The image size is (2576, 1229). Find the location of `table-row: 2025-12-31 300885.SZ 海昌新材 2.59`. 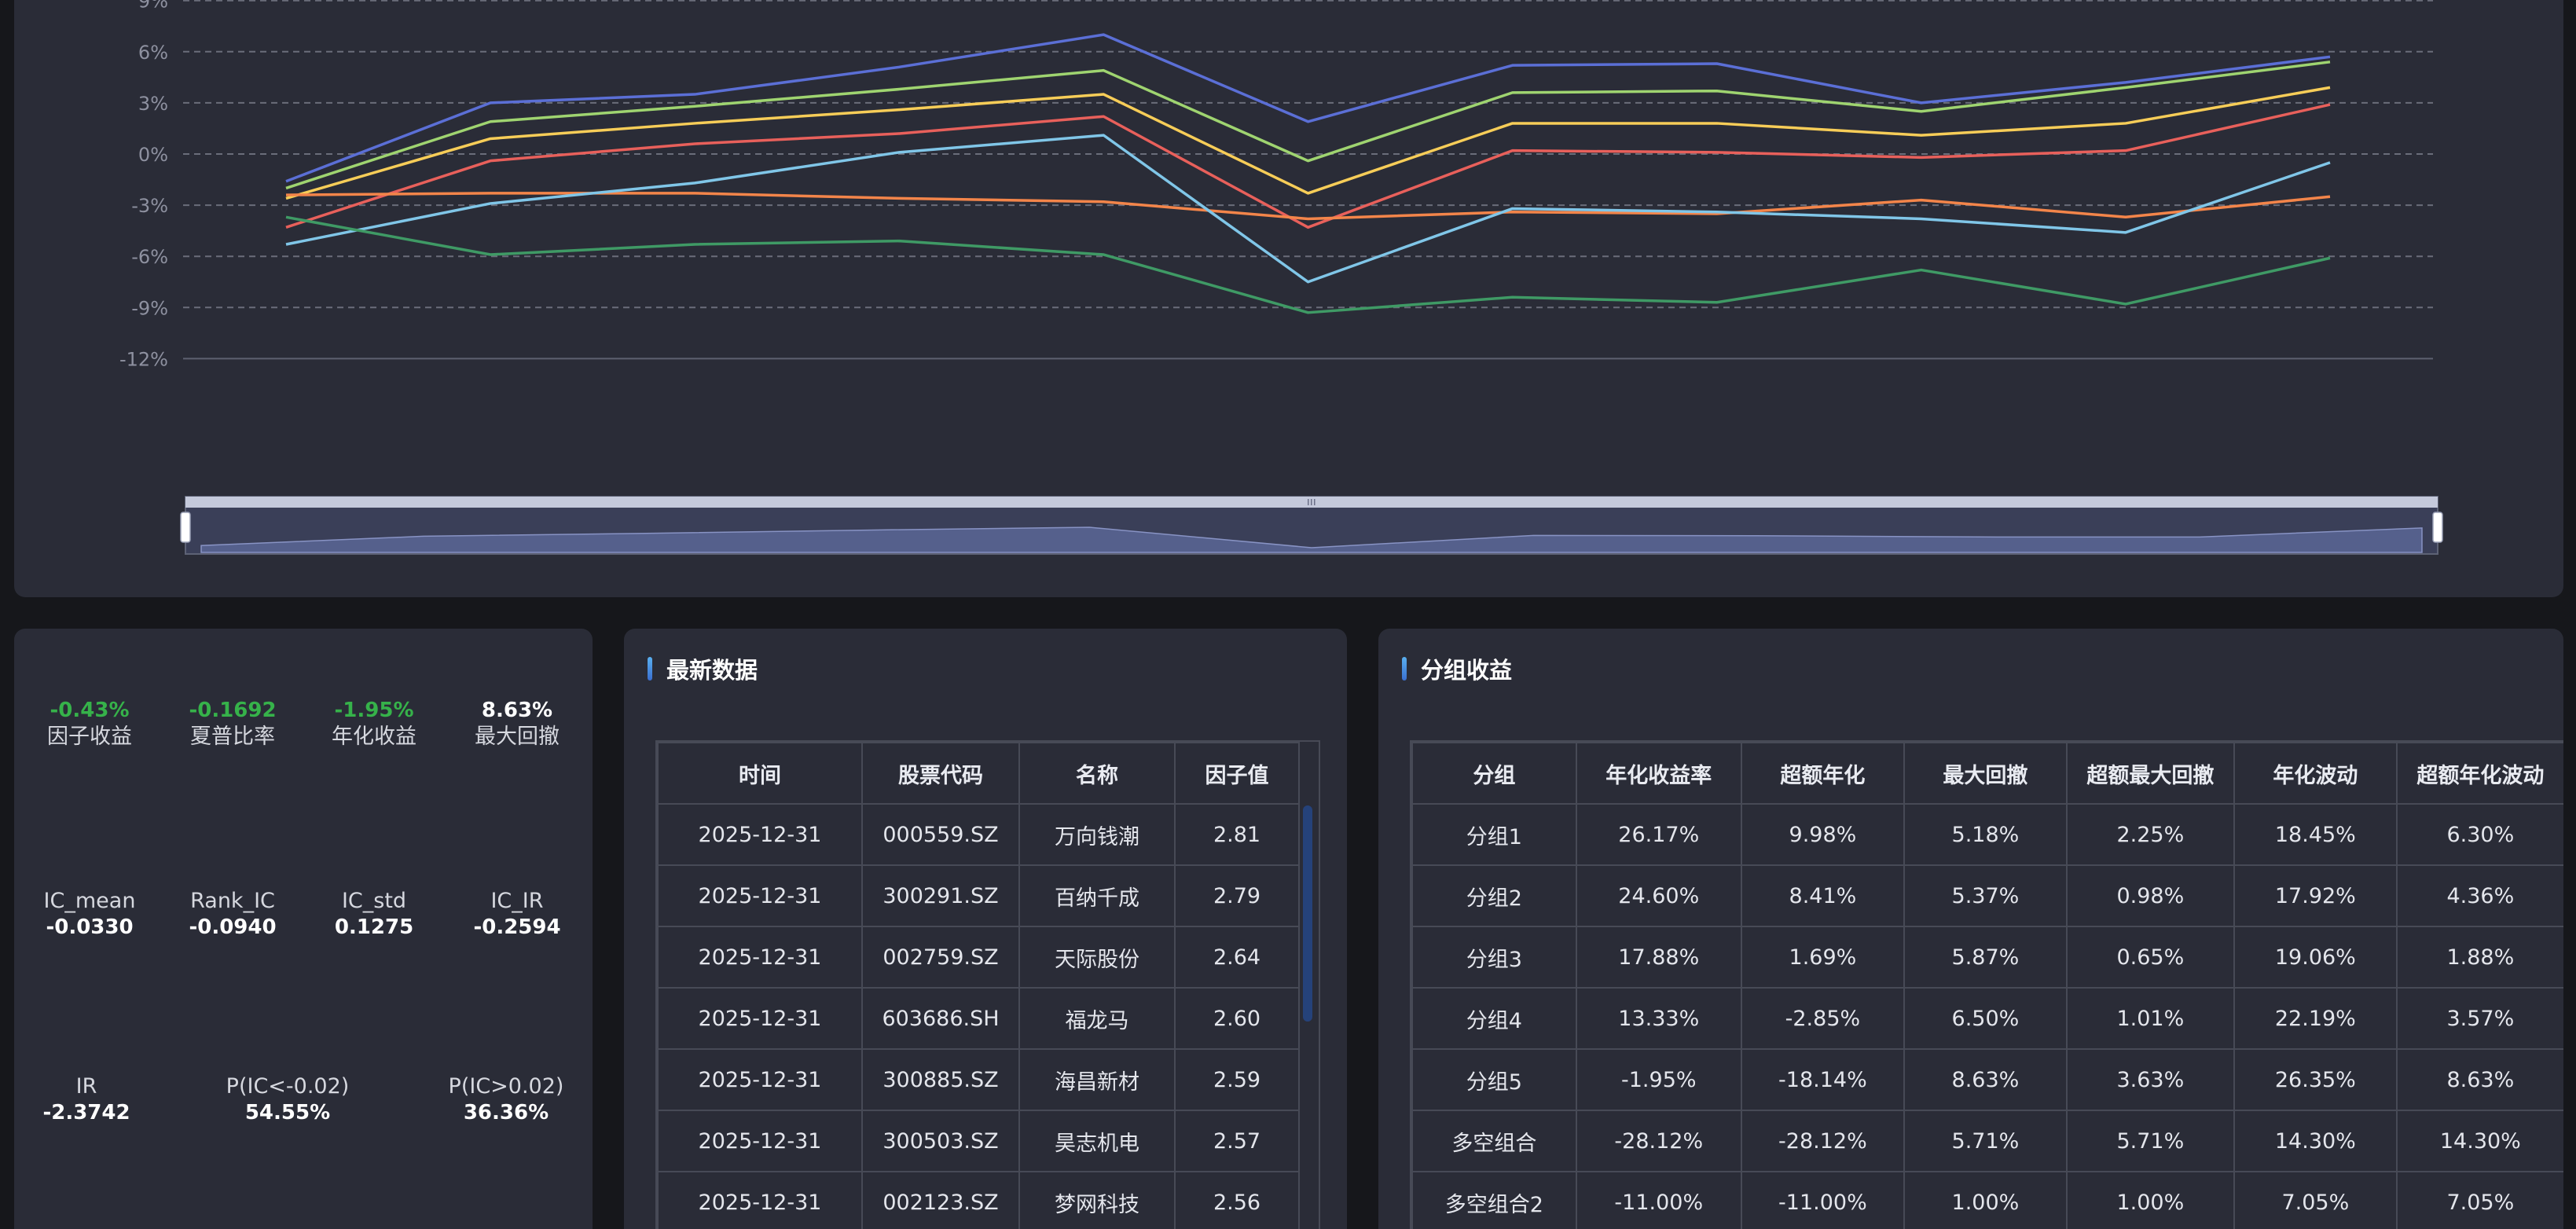

table-row: 2025-12-31 300885.SZ 海昌新材 2.59 is located at coordinates (978, 1079).